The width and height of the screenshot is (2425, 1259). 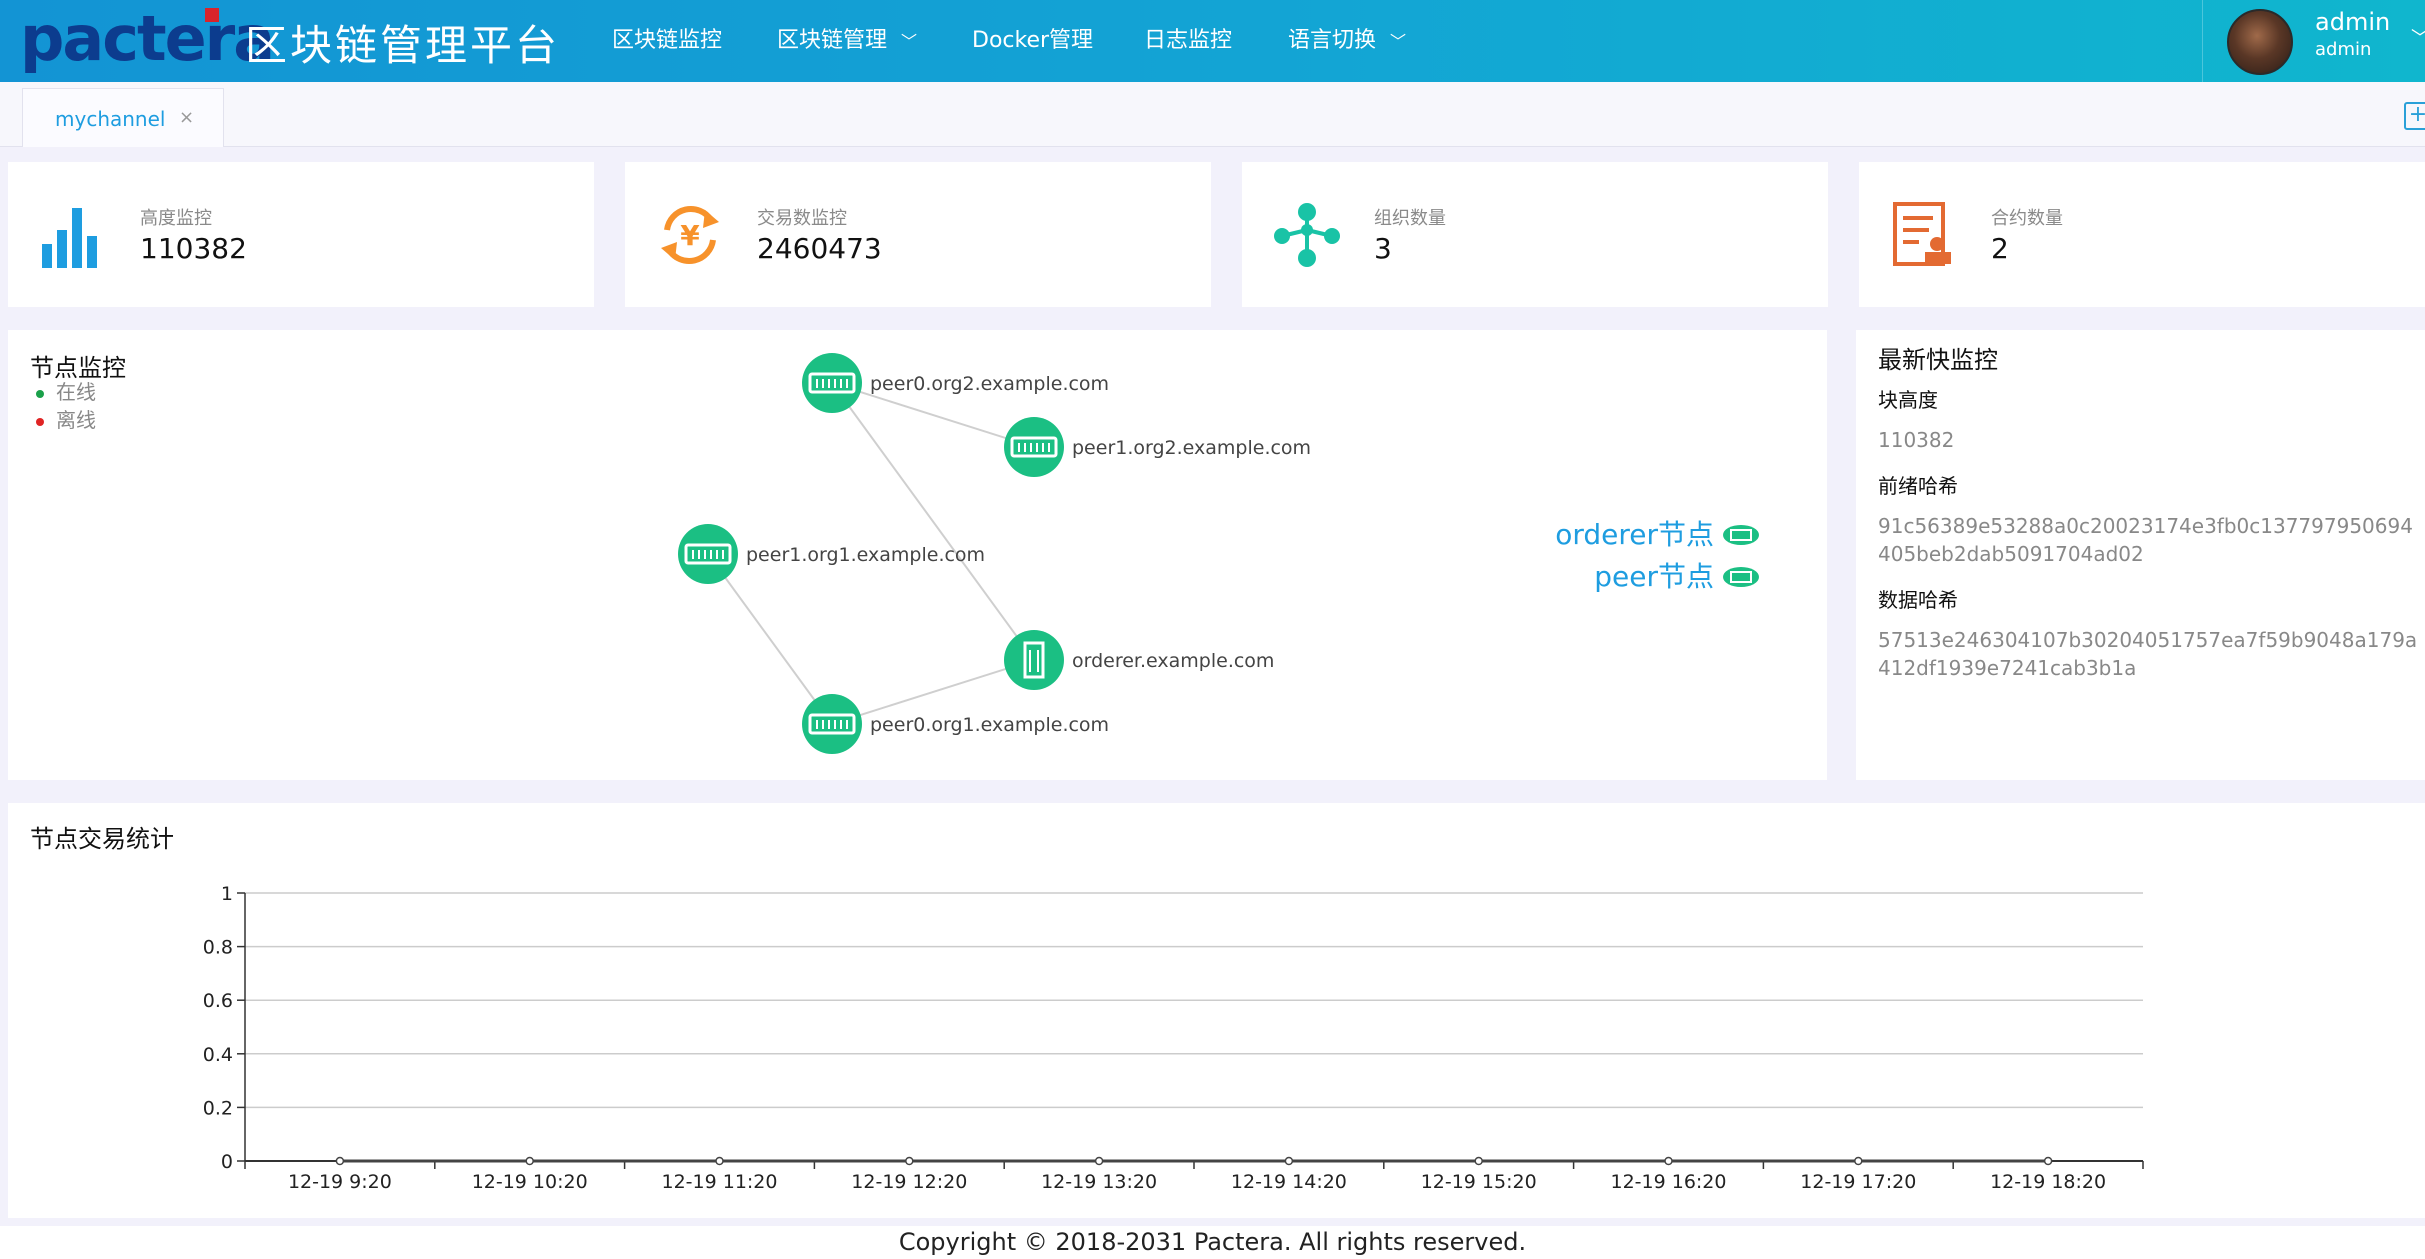 I want to click on y-tick-label: 0.4, so click(x=218, y=1055).